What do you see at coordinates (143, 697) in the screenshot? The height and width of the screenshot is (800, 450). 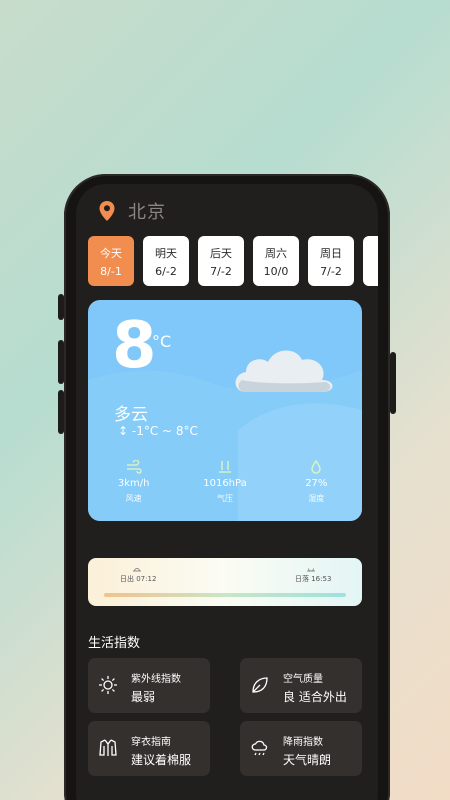 I see `uv-value: 最弱` at bounding box center [143, 697].